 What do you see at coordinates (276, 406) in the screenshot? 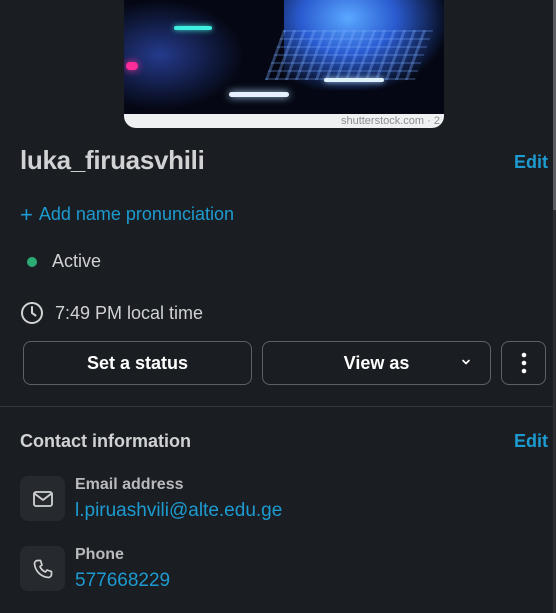
I see `section-divider` at bounding box center [276, 406].